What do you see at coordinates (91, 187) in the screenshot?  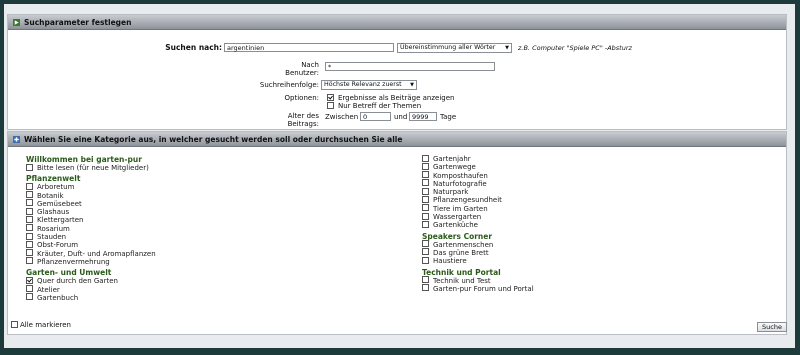 I see `category-item: Arboretum` at bounding box center [91, 187].